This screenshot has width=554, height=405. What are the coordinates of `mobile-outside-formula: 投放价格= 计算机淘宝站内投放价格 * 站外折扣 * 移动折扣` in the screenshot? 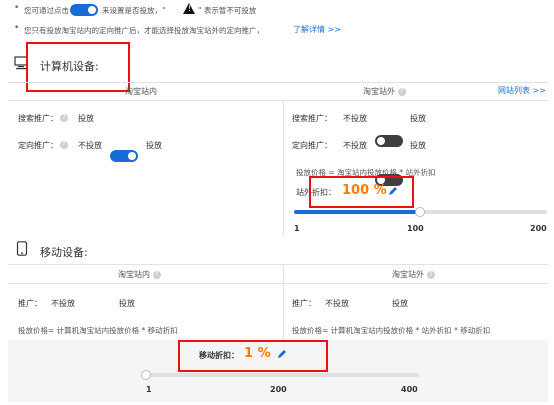 It's located at (391, 330).